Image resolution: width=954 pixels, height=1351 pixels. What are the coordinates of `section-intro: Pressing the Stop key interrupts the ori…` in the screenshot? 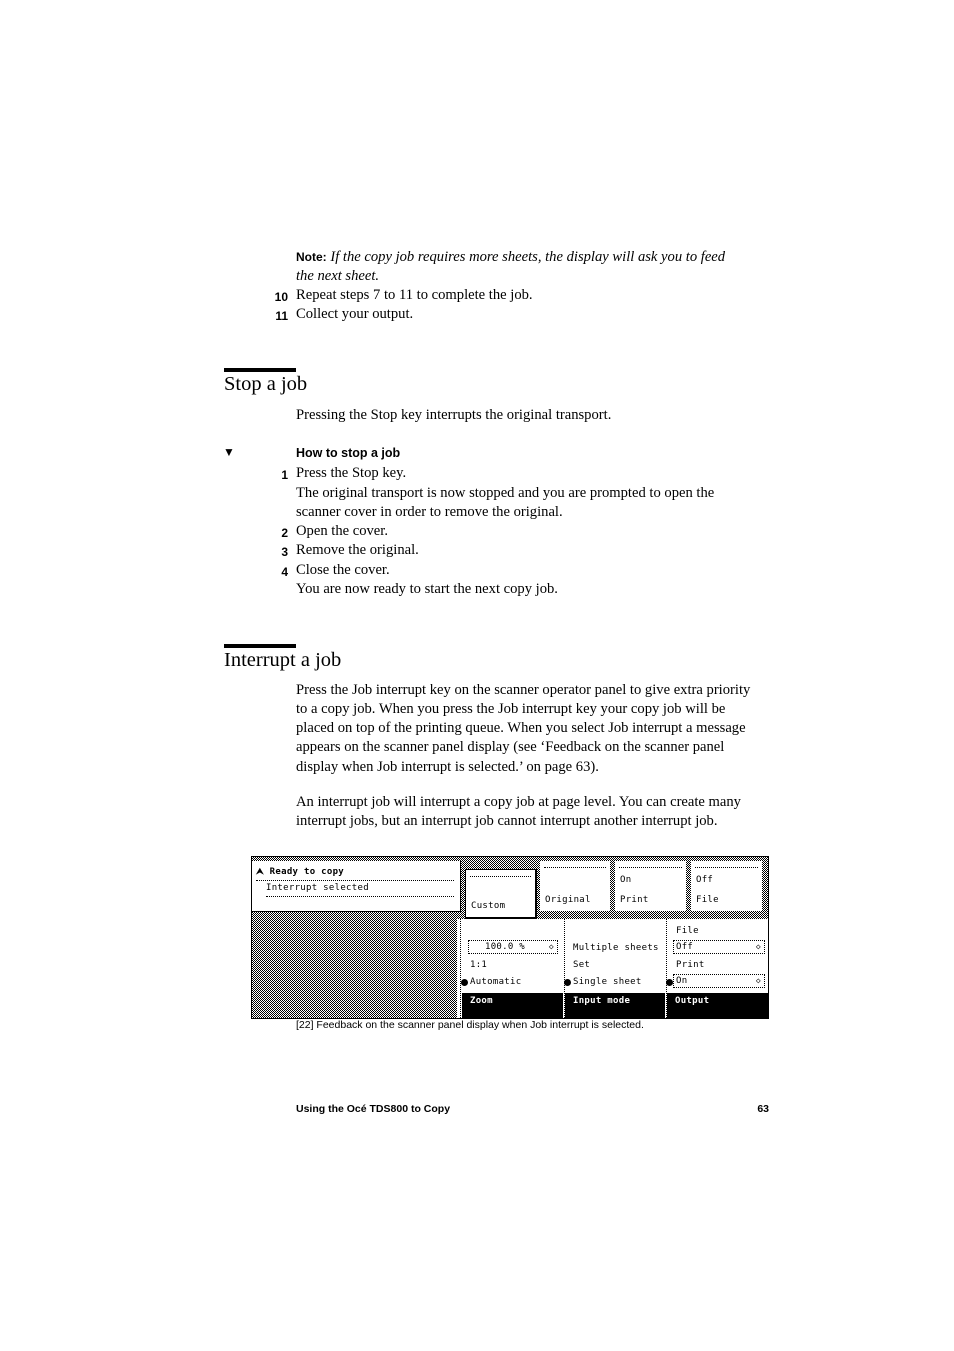 It's located at (454, 415).